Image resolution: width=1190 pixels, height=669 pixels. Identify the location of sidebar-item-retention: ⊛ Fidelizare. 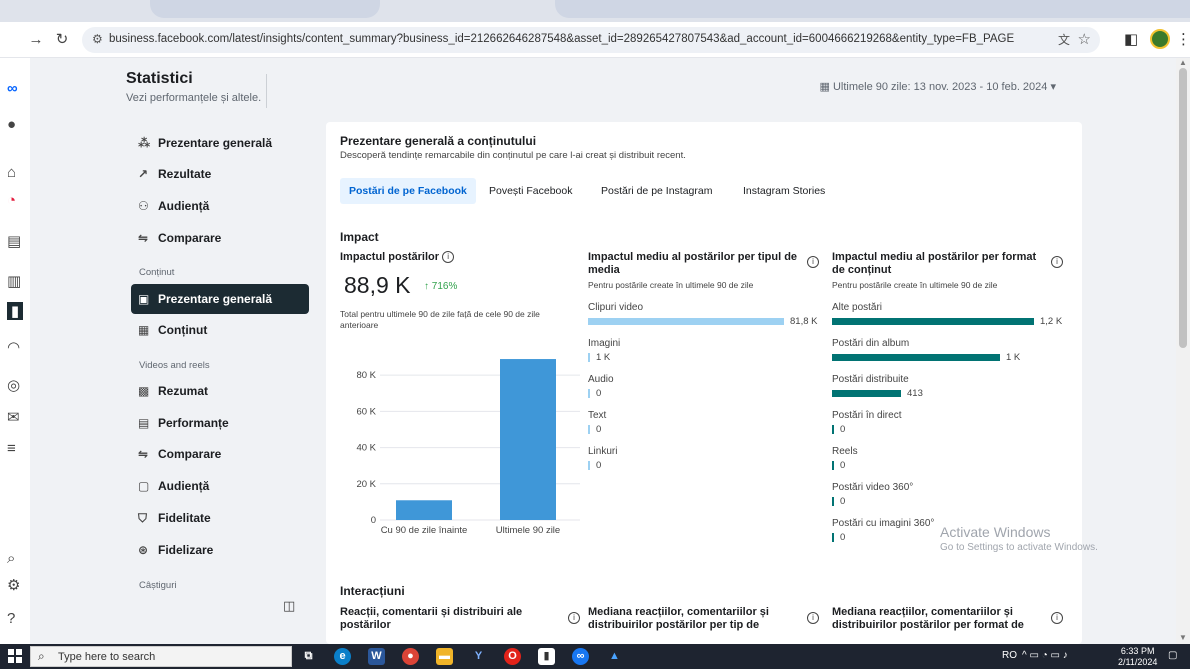
(220, 550).